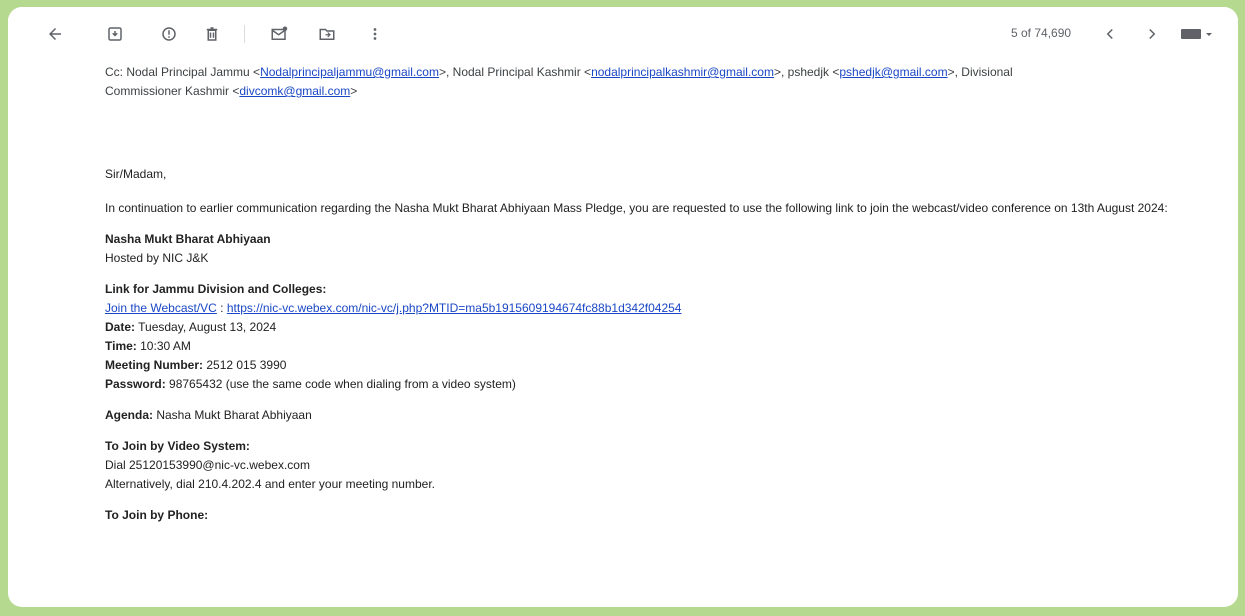 This screenshot has height=616, width=1245. What do you see at coordinates (207, 465) in the screenshot?
I see `video-dial: Dial 25120153990@nic-vc.webex.com` at bounding box center [207, 465].